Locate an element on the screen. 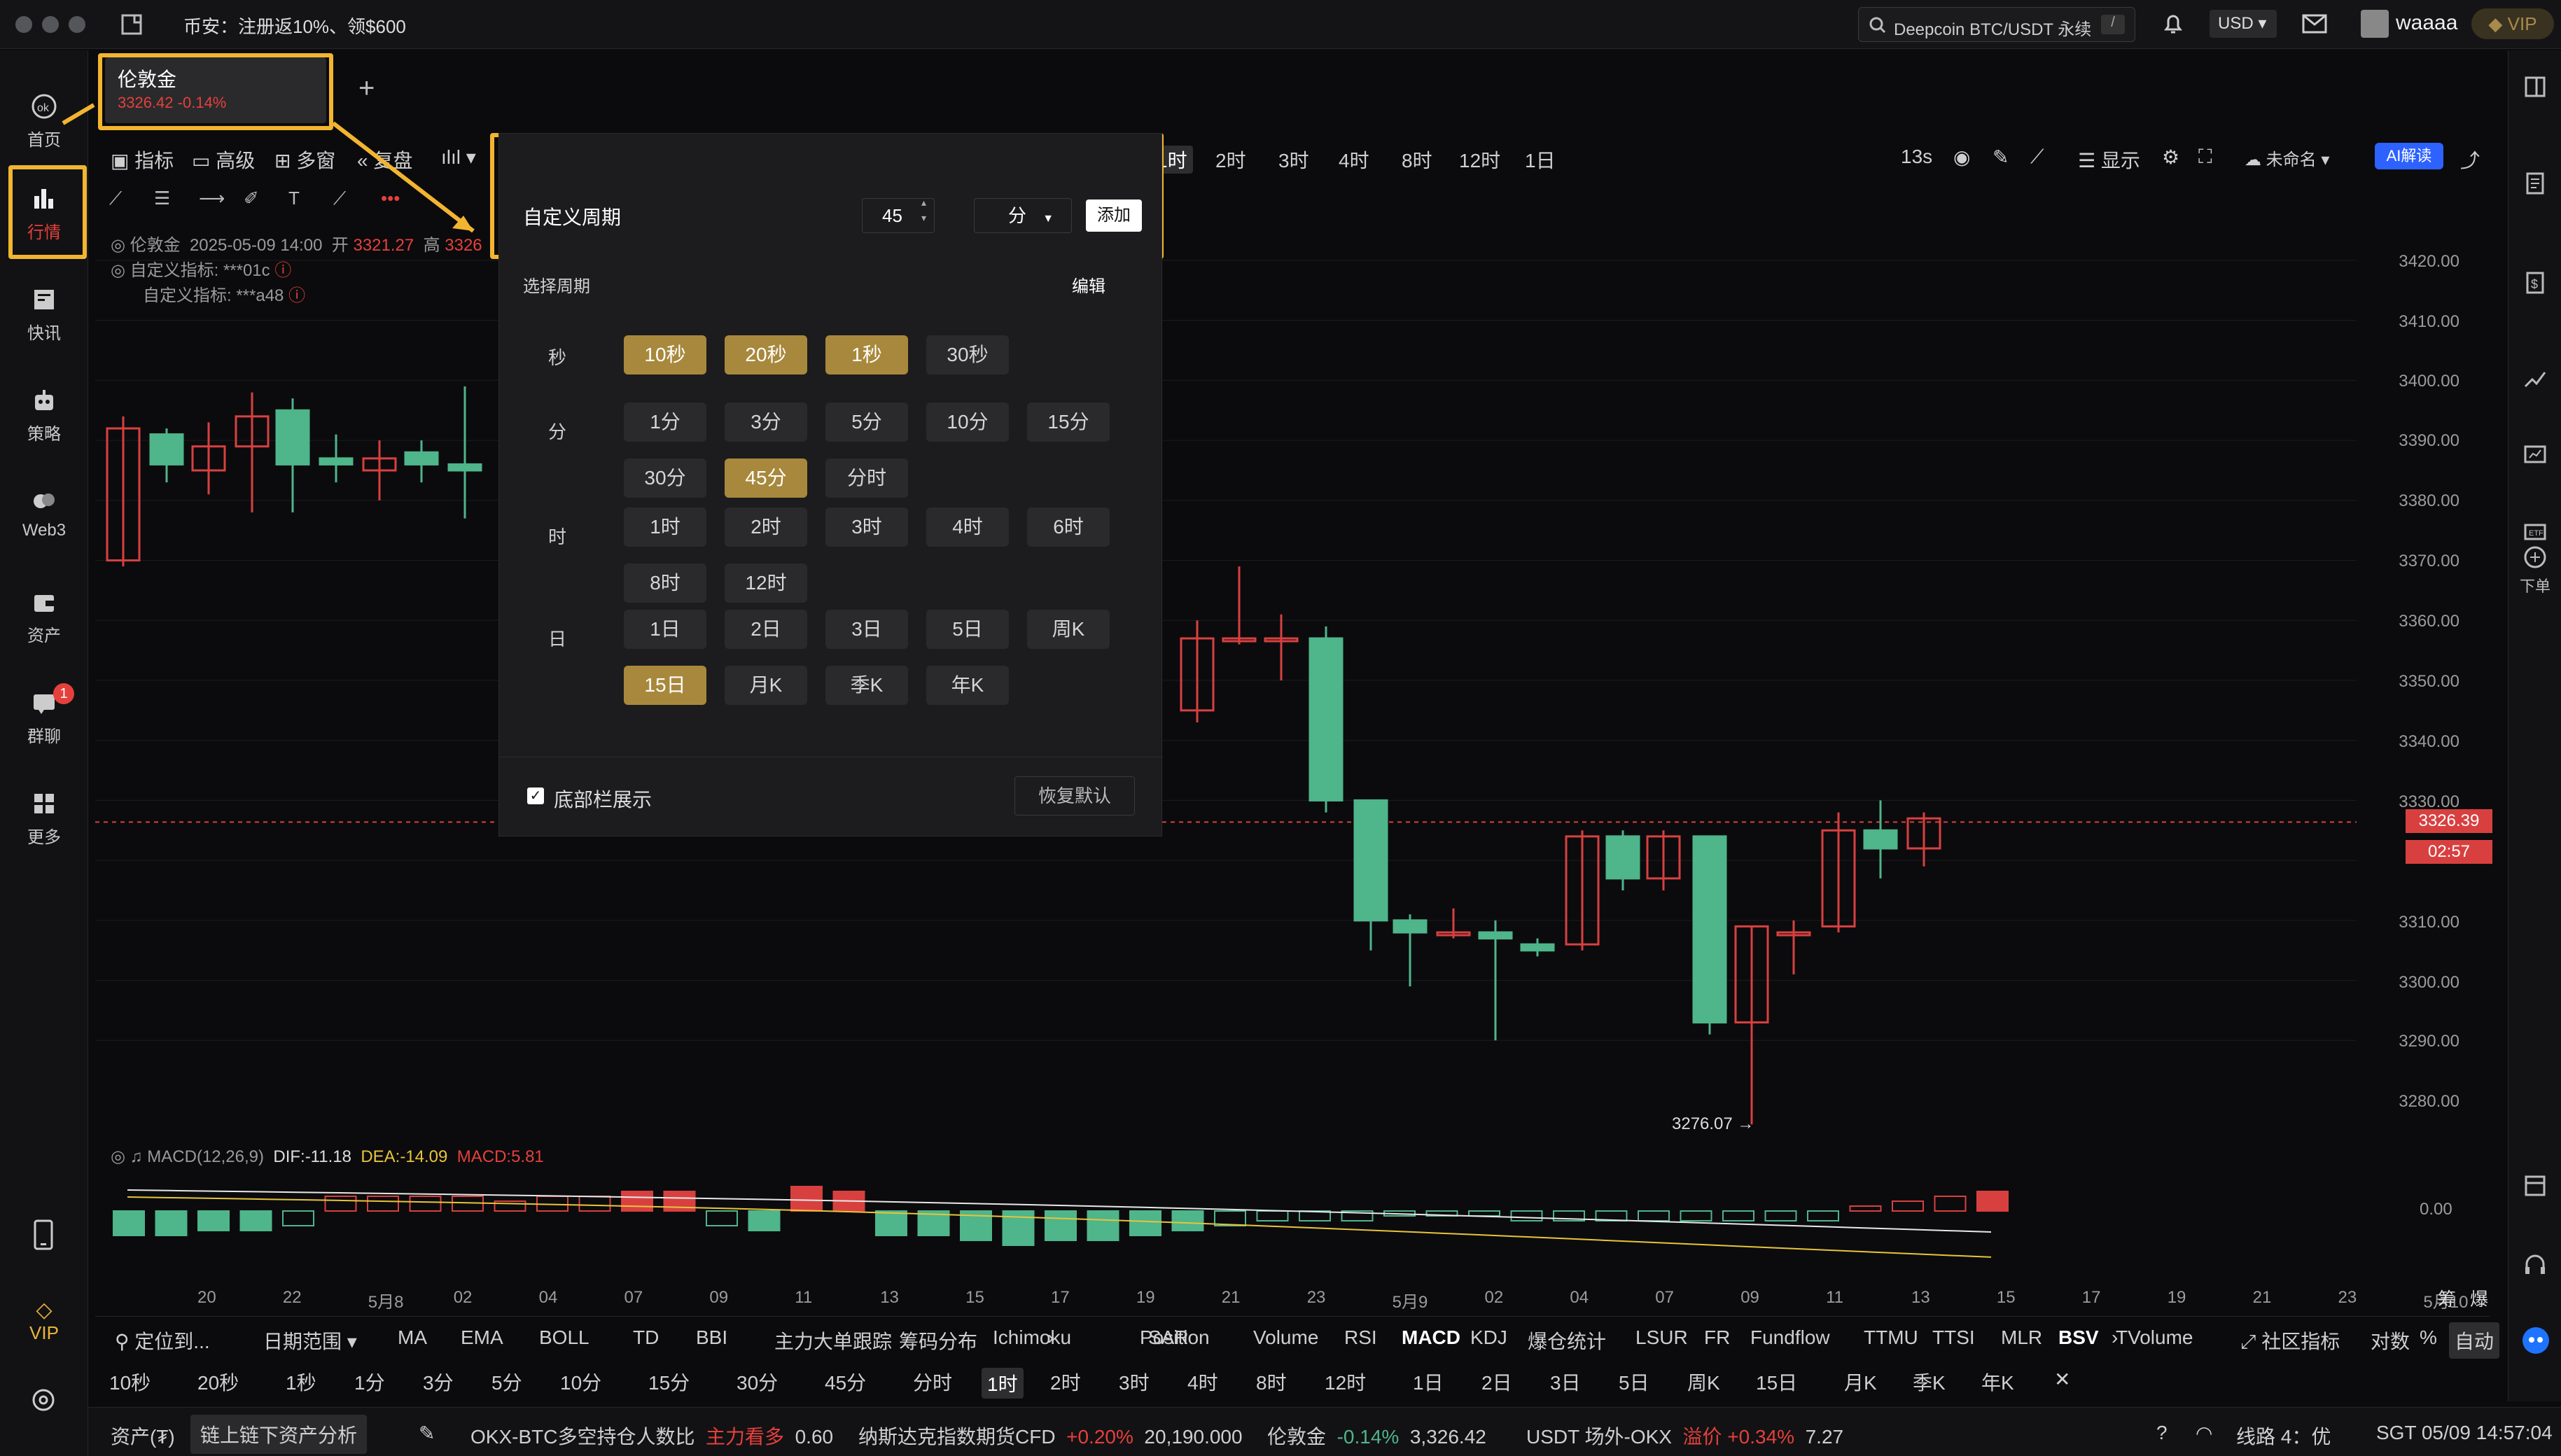 This screenshot has width=2561, height=1456. indicator-item: MA is located at coordinates (413, 1337).